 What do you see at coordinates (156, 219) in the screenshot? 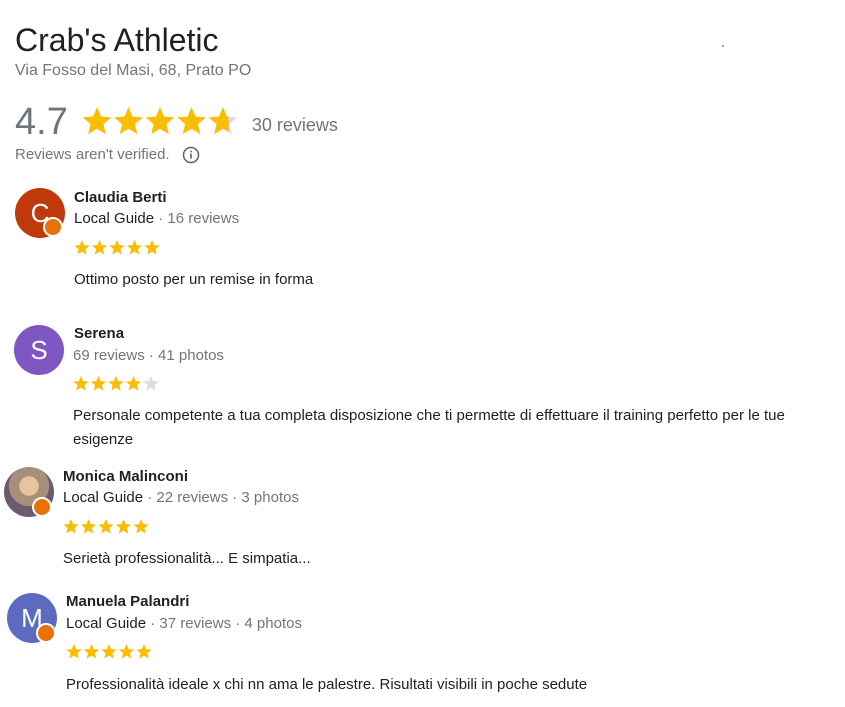
I see `reviewer-meta: Local Guide · 16 reviews` at bounding box center [156, 219].